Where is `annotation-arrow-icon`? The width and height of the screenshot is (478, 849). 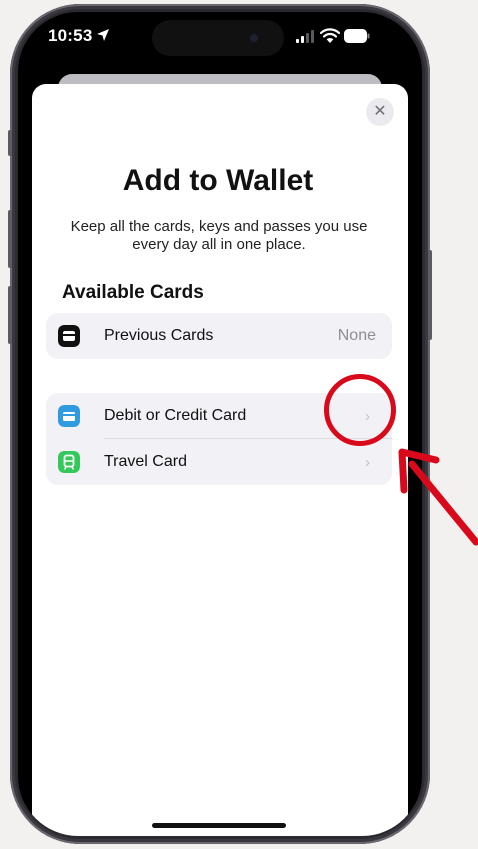 annotation-arrow-icon is located at coordinates (438, 497).